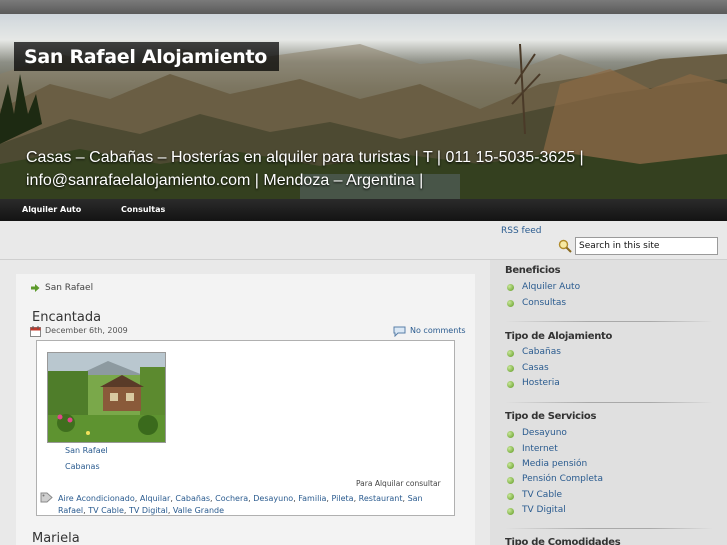 The image size is (727, 545). I want to click on post-thumbnail, so click(106, 397).